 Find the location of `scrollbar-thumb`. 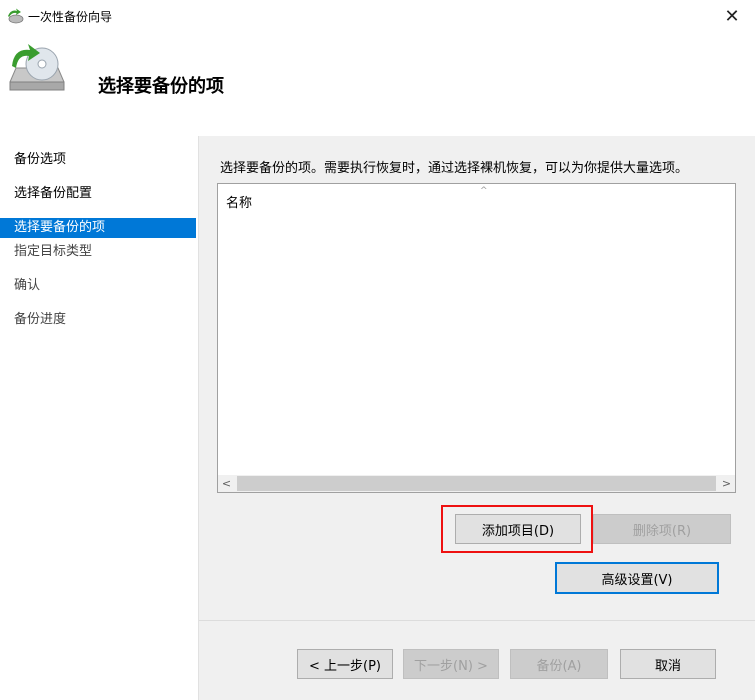

scrollbar-thumb is located at coordinates (476, 483).